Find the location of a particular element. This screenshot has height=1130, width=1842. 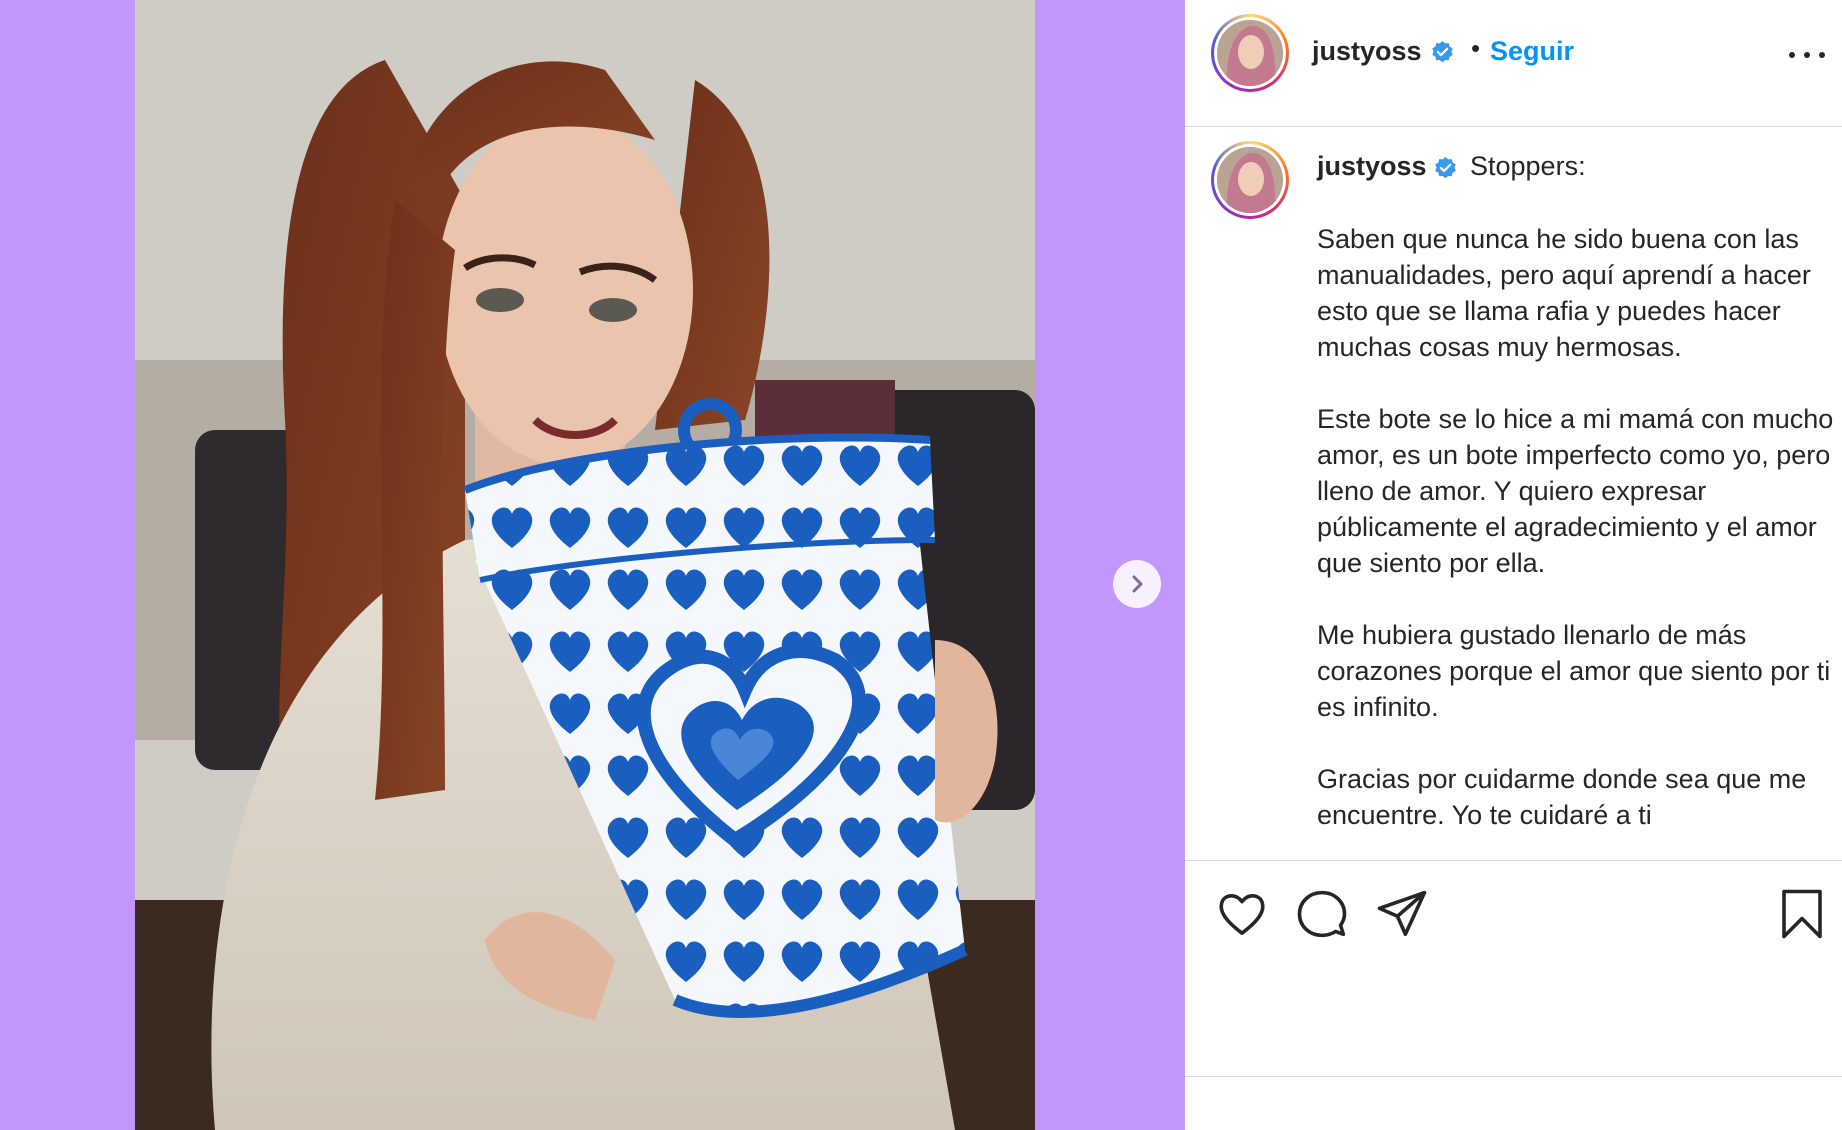

post-header: justyoss • Seguir is located at coordinates (1513, 63).